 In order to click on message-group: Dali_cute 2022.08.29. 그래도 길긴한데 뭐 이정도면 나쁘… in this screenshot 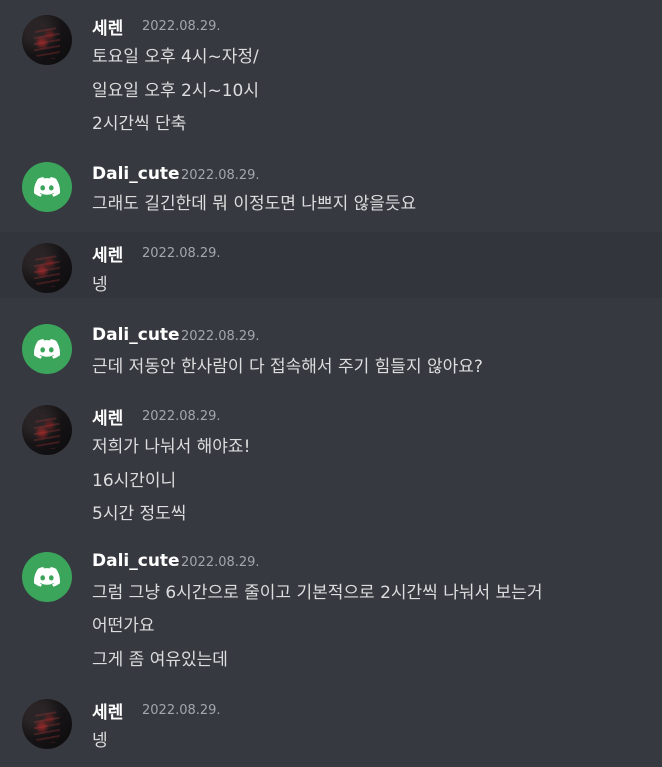, I will do `click(331, 190)`.